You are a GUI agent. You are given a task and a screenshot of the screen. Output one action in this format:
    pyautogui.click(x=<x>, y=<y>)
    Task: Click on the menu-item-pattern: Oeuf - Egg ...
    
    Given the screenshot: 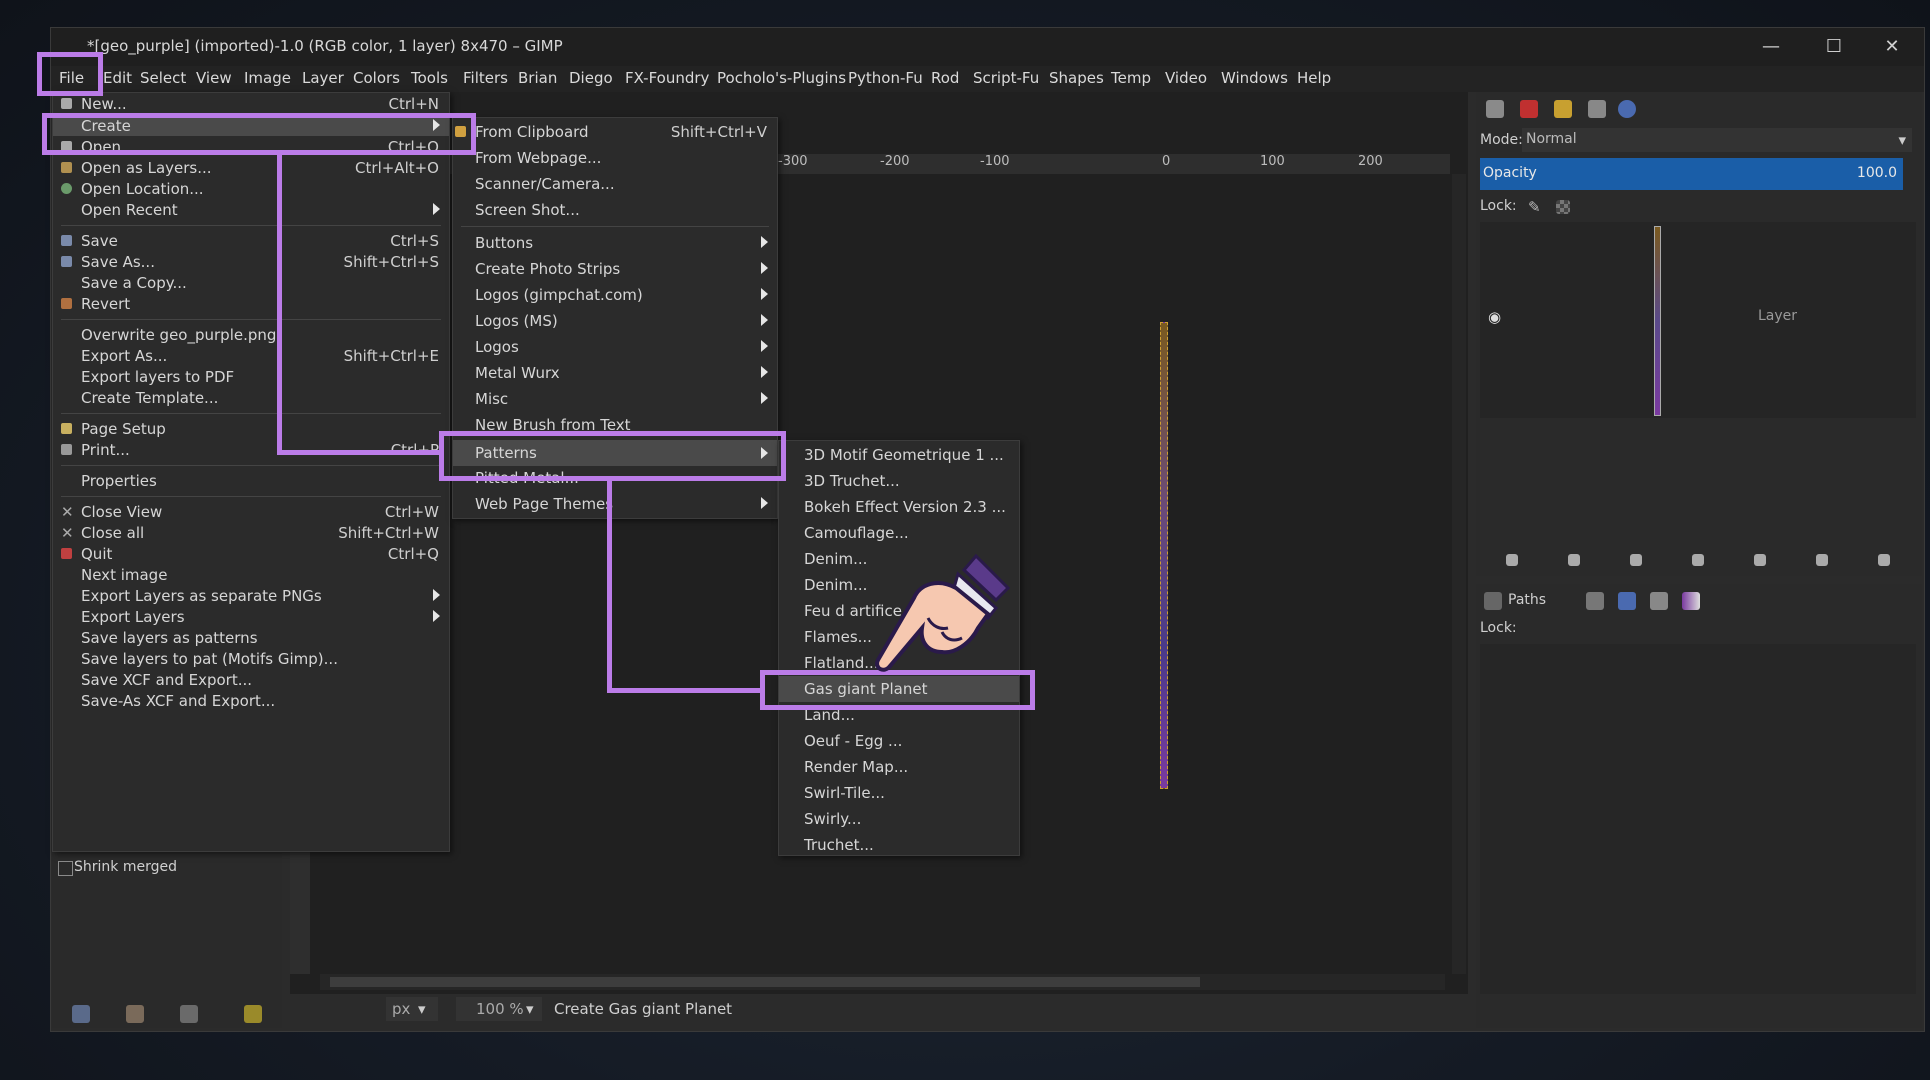 What is the action you would take?
    pyautogui.click(x=899, y=740)
    